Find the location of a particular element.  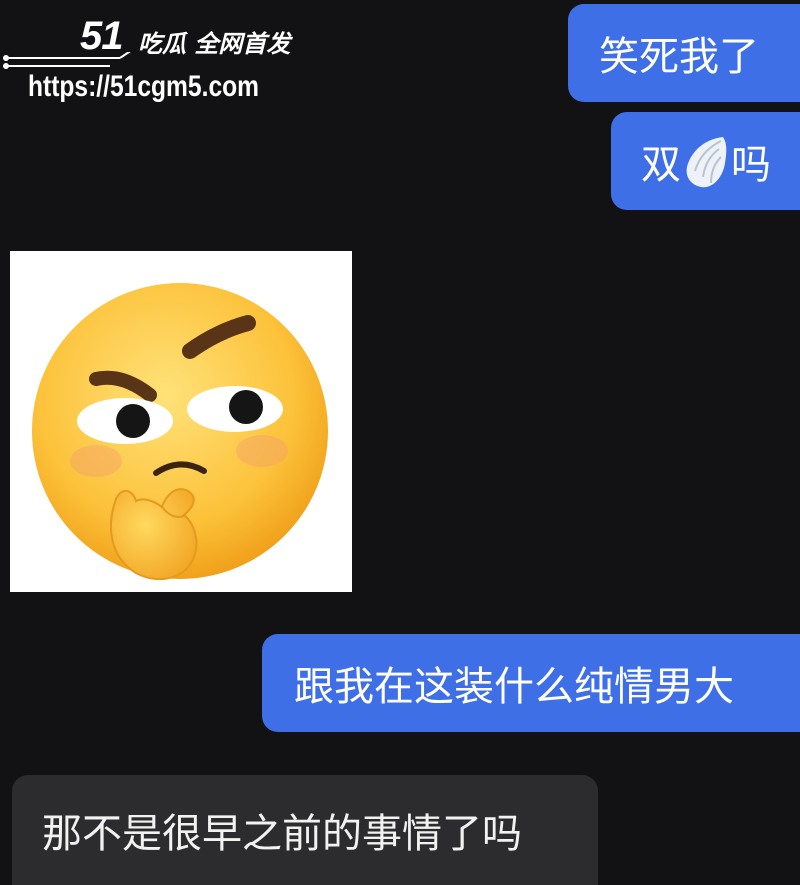

message-bubble-sent: 笑死我了 is located at coordinates (684, 53).